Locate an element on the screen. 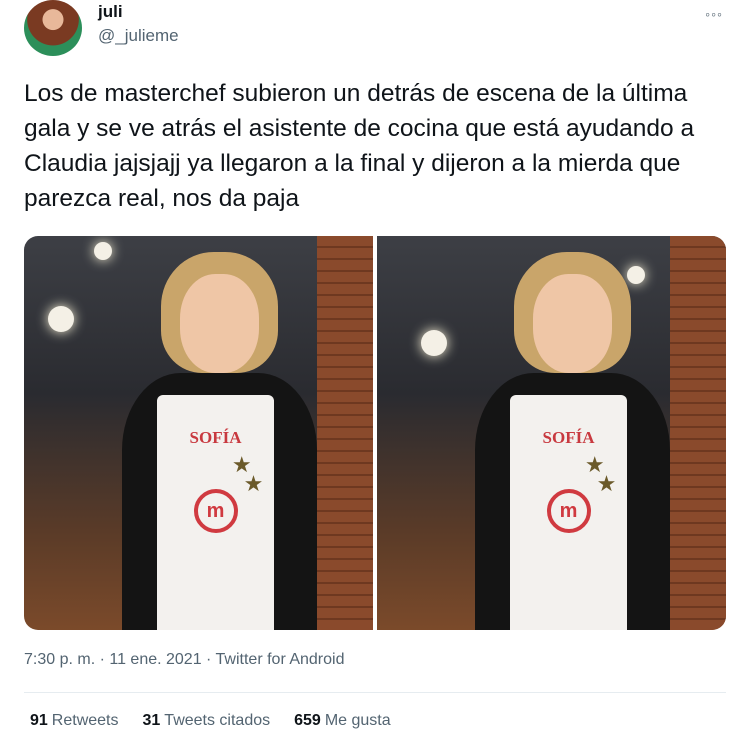 This screenshot has width=731, height=745. display-name: juli is located at coordinates (110, 12).